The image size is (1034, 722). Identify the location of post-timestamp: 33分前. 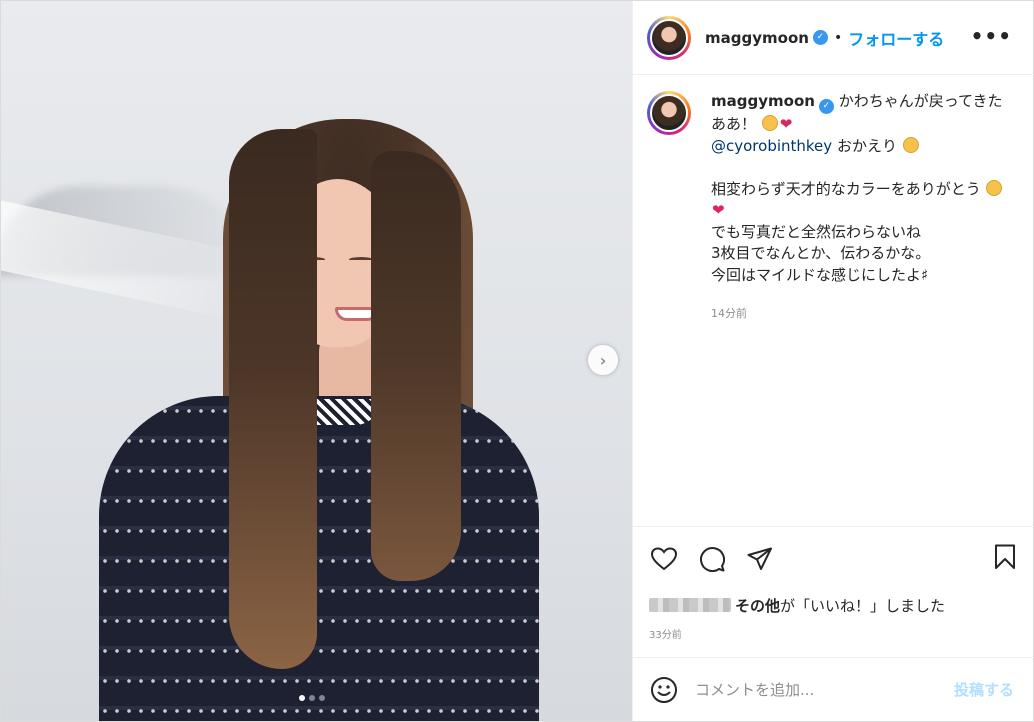
(833, 636).